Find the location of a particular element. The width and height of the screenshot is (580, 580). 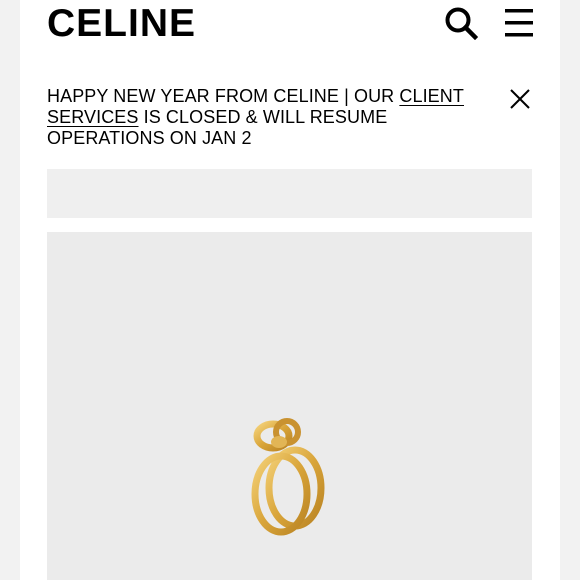

placeholder-bar is located at coordinates (289, 193).